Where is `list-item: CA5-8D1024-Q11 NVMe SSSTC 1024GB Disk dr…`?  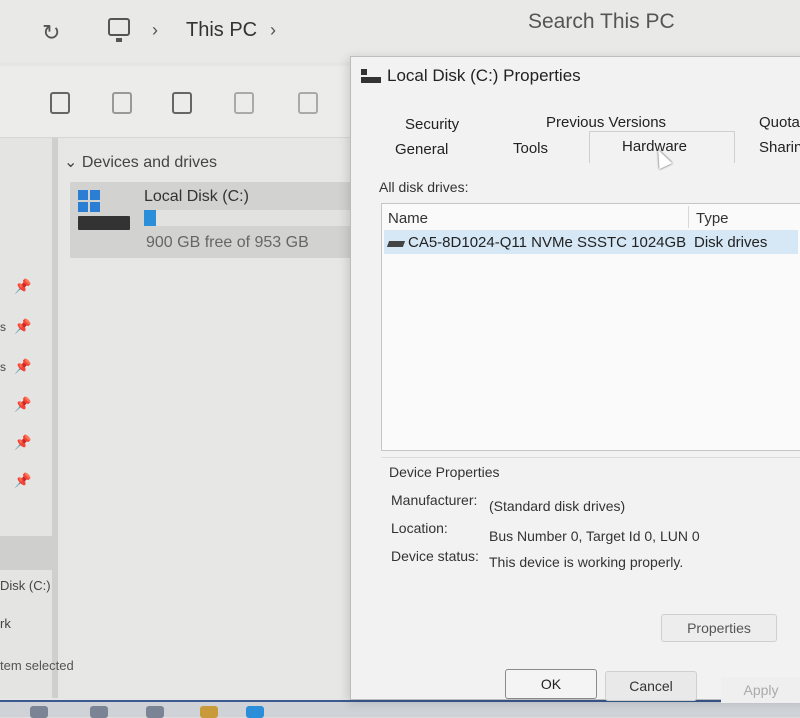 list-item: CA5-8D1024-Q11 NVMe SSSTC 1024GB Disk dr… is located at coordinates (591, 242).